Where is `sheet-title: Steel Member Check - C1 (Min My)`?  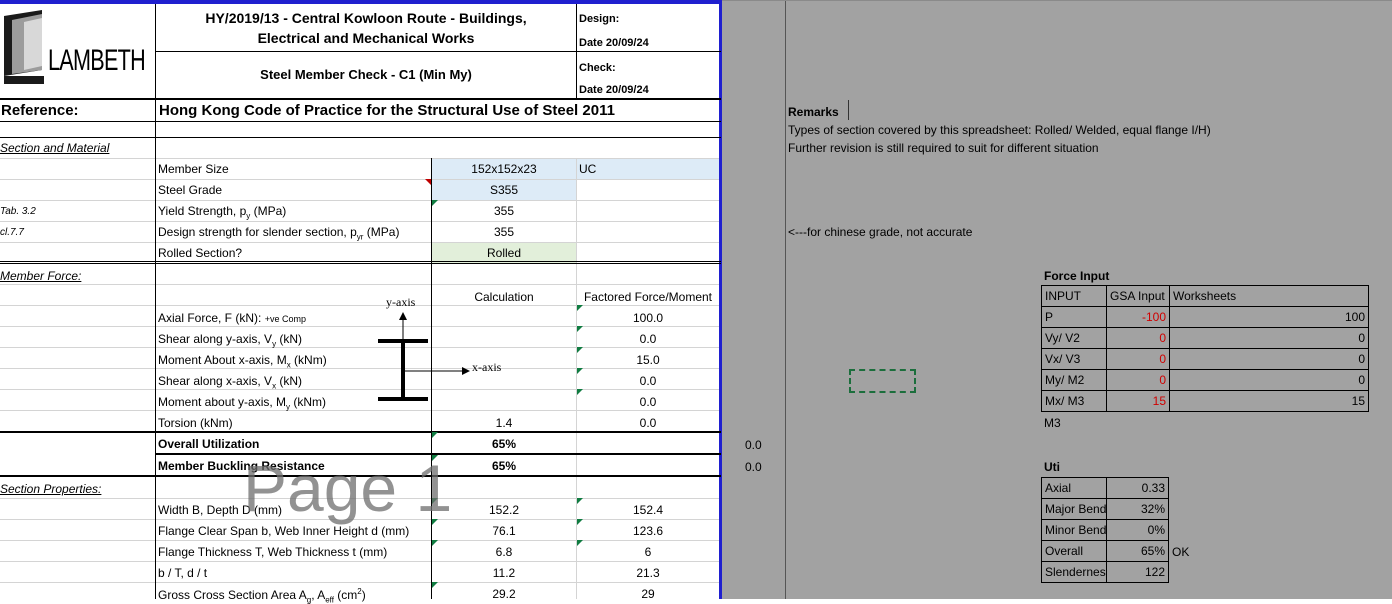
sheet-title: Steel Member Check - C1 (Min My) is located at coordinates (366, 74).